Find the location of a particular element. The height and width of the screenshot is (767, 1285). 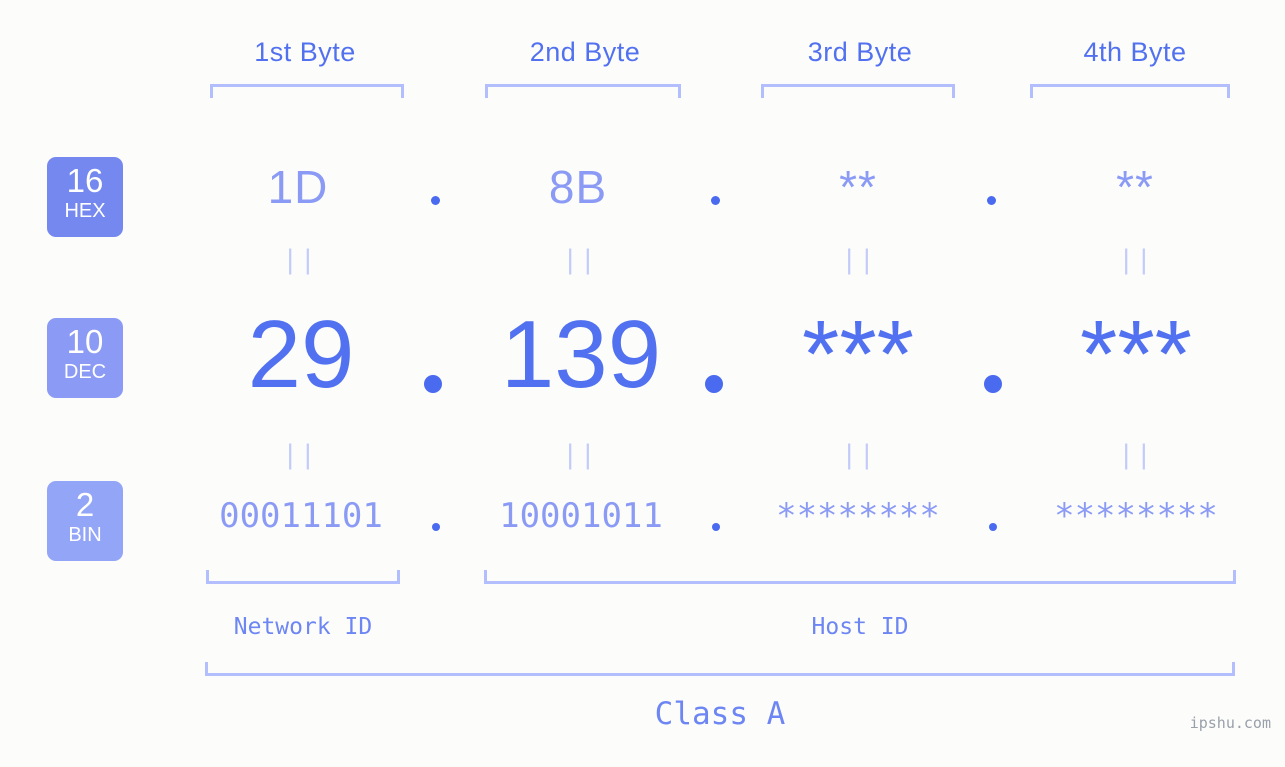

class-bracket is located at coordinates (720, 669).